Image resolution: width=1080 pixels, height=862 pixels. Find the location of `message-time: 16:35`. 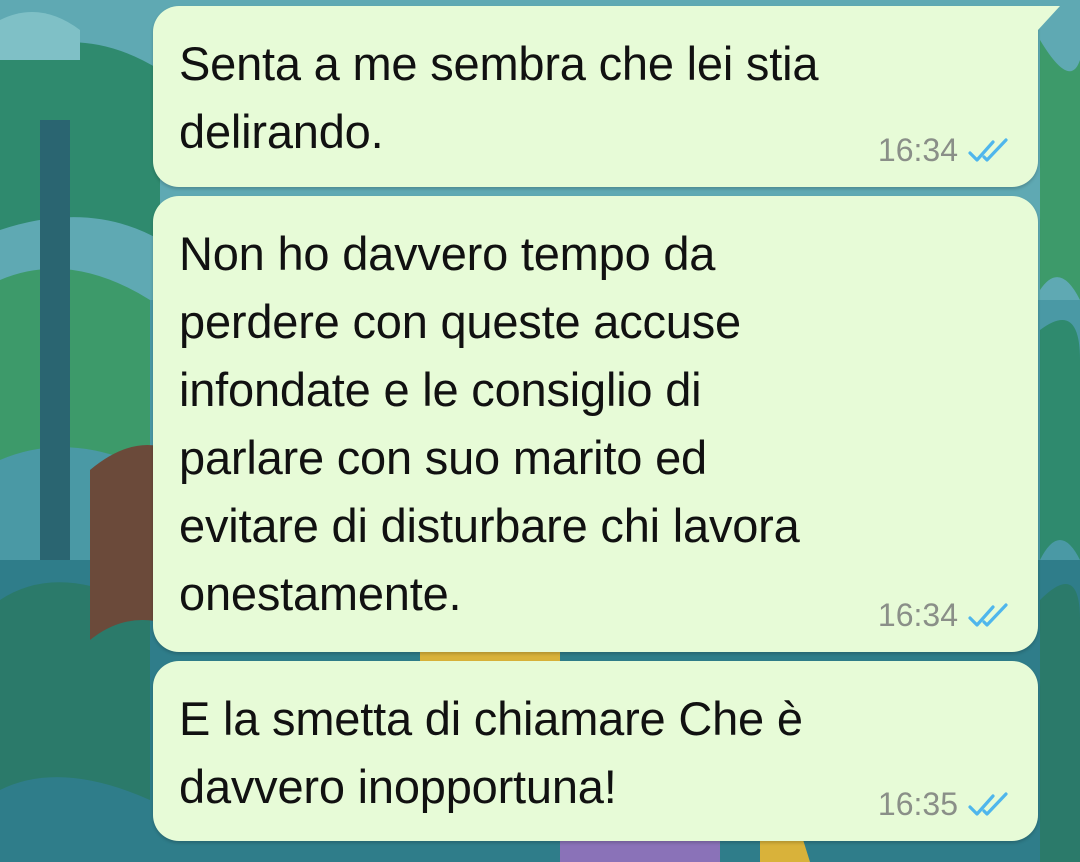

message-time: 16:35 is located at coordinates (917, 804).